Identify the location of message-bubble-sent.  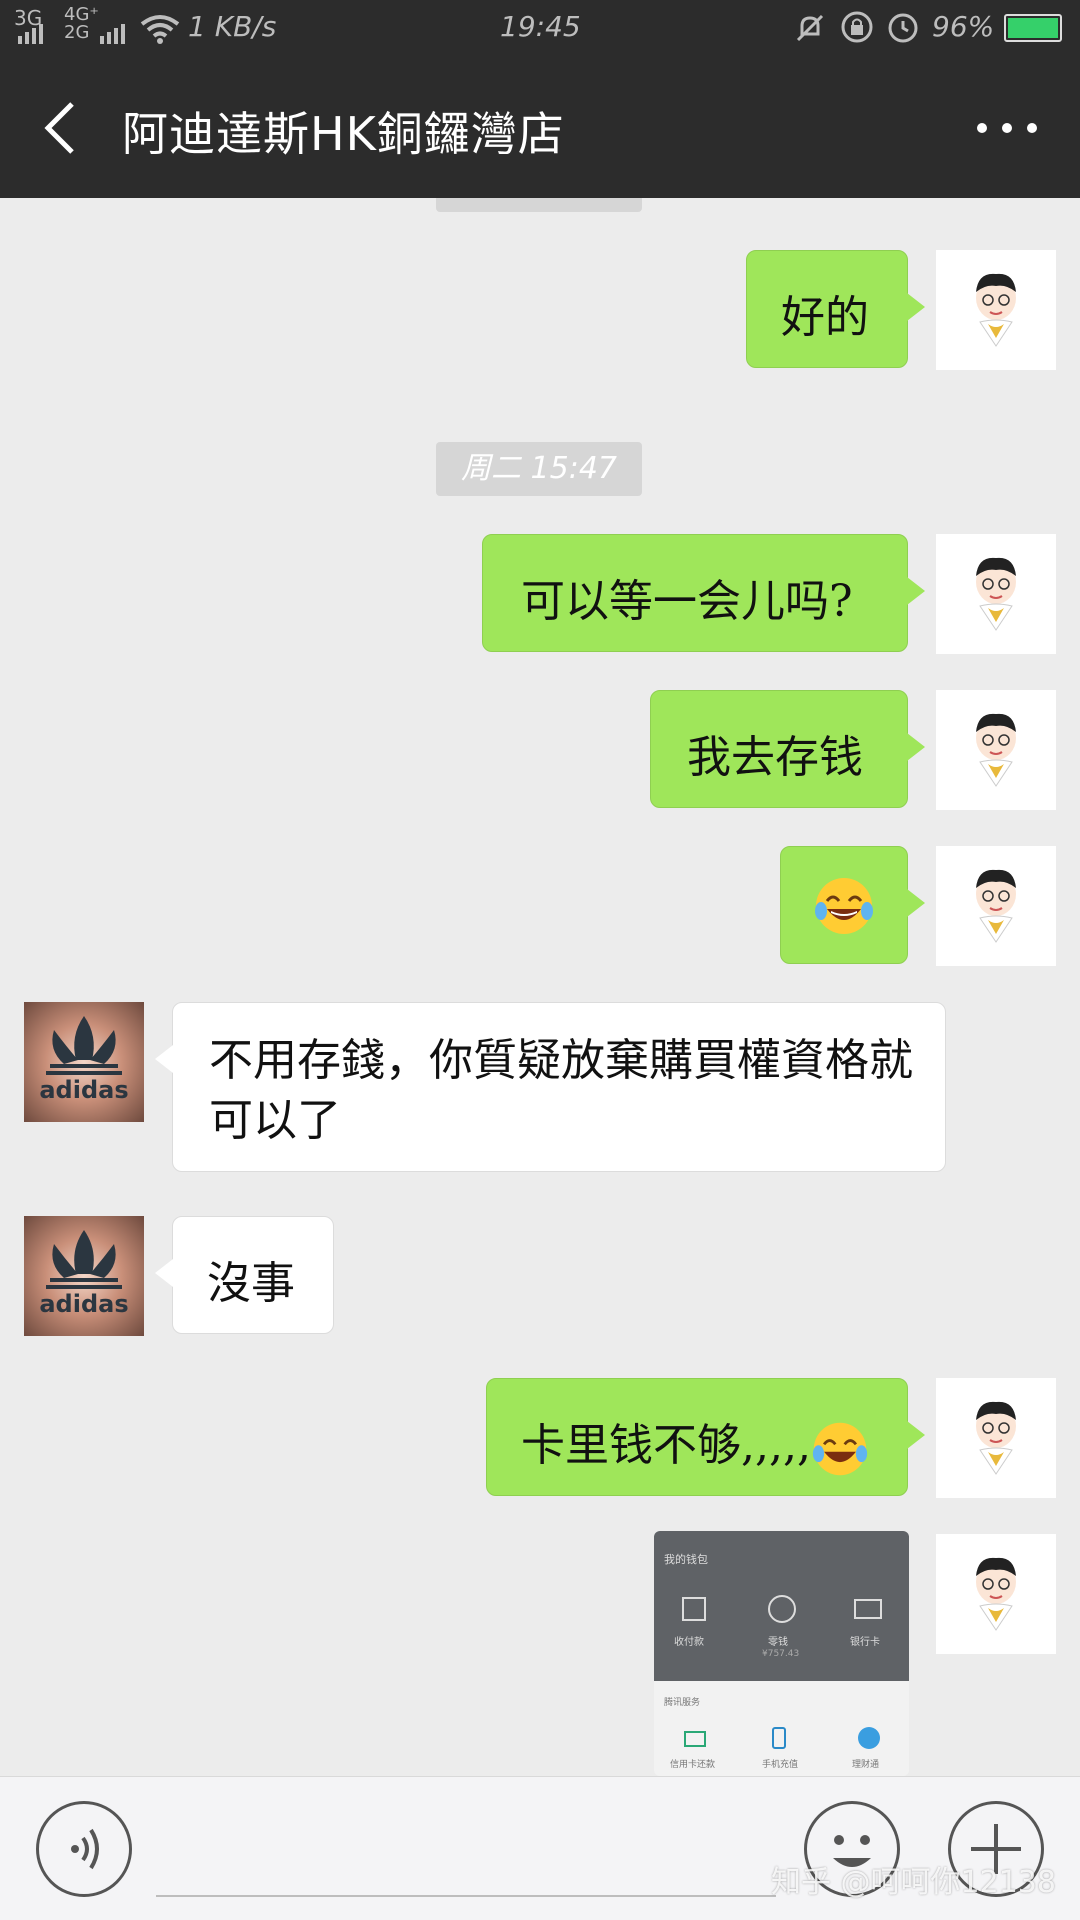
(852, 905).